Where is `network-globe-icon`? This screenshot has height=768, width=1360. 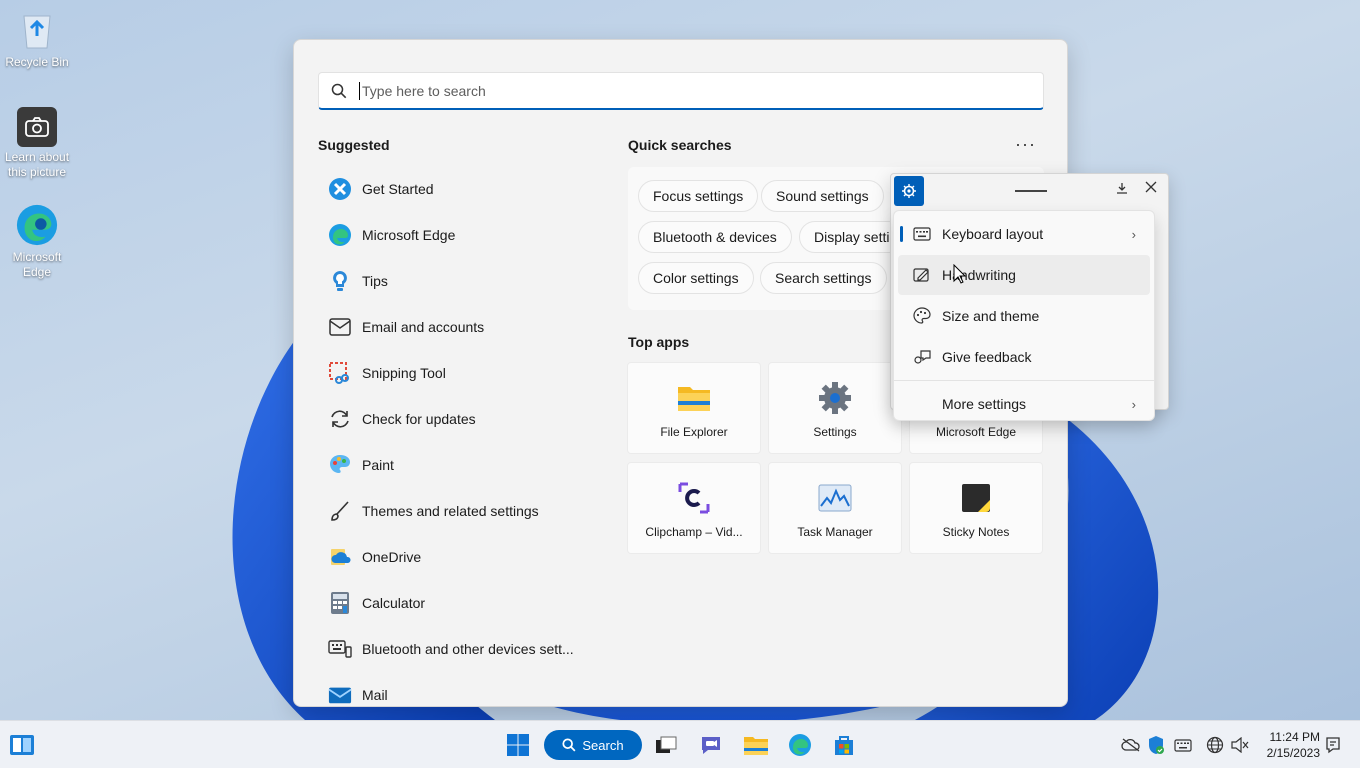 network-globe-icon is located at coordinates (1215, 745).